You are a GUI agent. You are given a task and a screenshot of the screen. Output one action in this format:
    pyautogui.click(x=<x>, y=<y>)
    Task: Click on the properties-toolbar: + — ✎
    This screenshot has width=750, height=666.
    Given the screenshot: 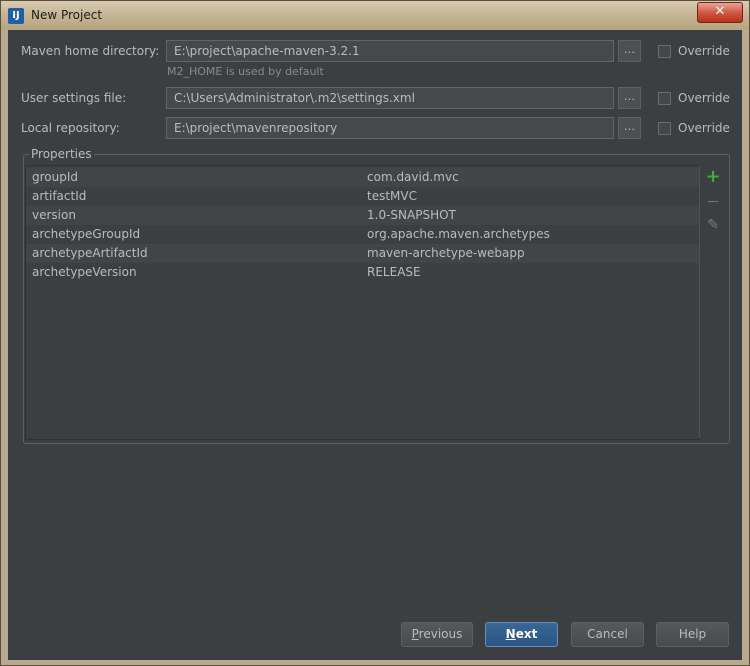 What is the action you would take?
    pyautogui.click(x=712, y=301)
    